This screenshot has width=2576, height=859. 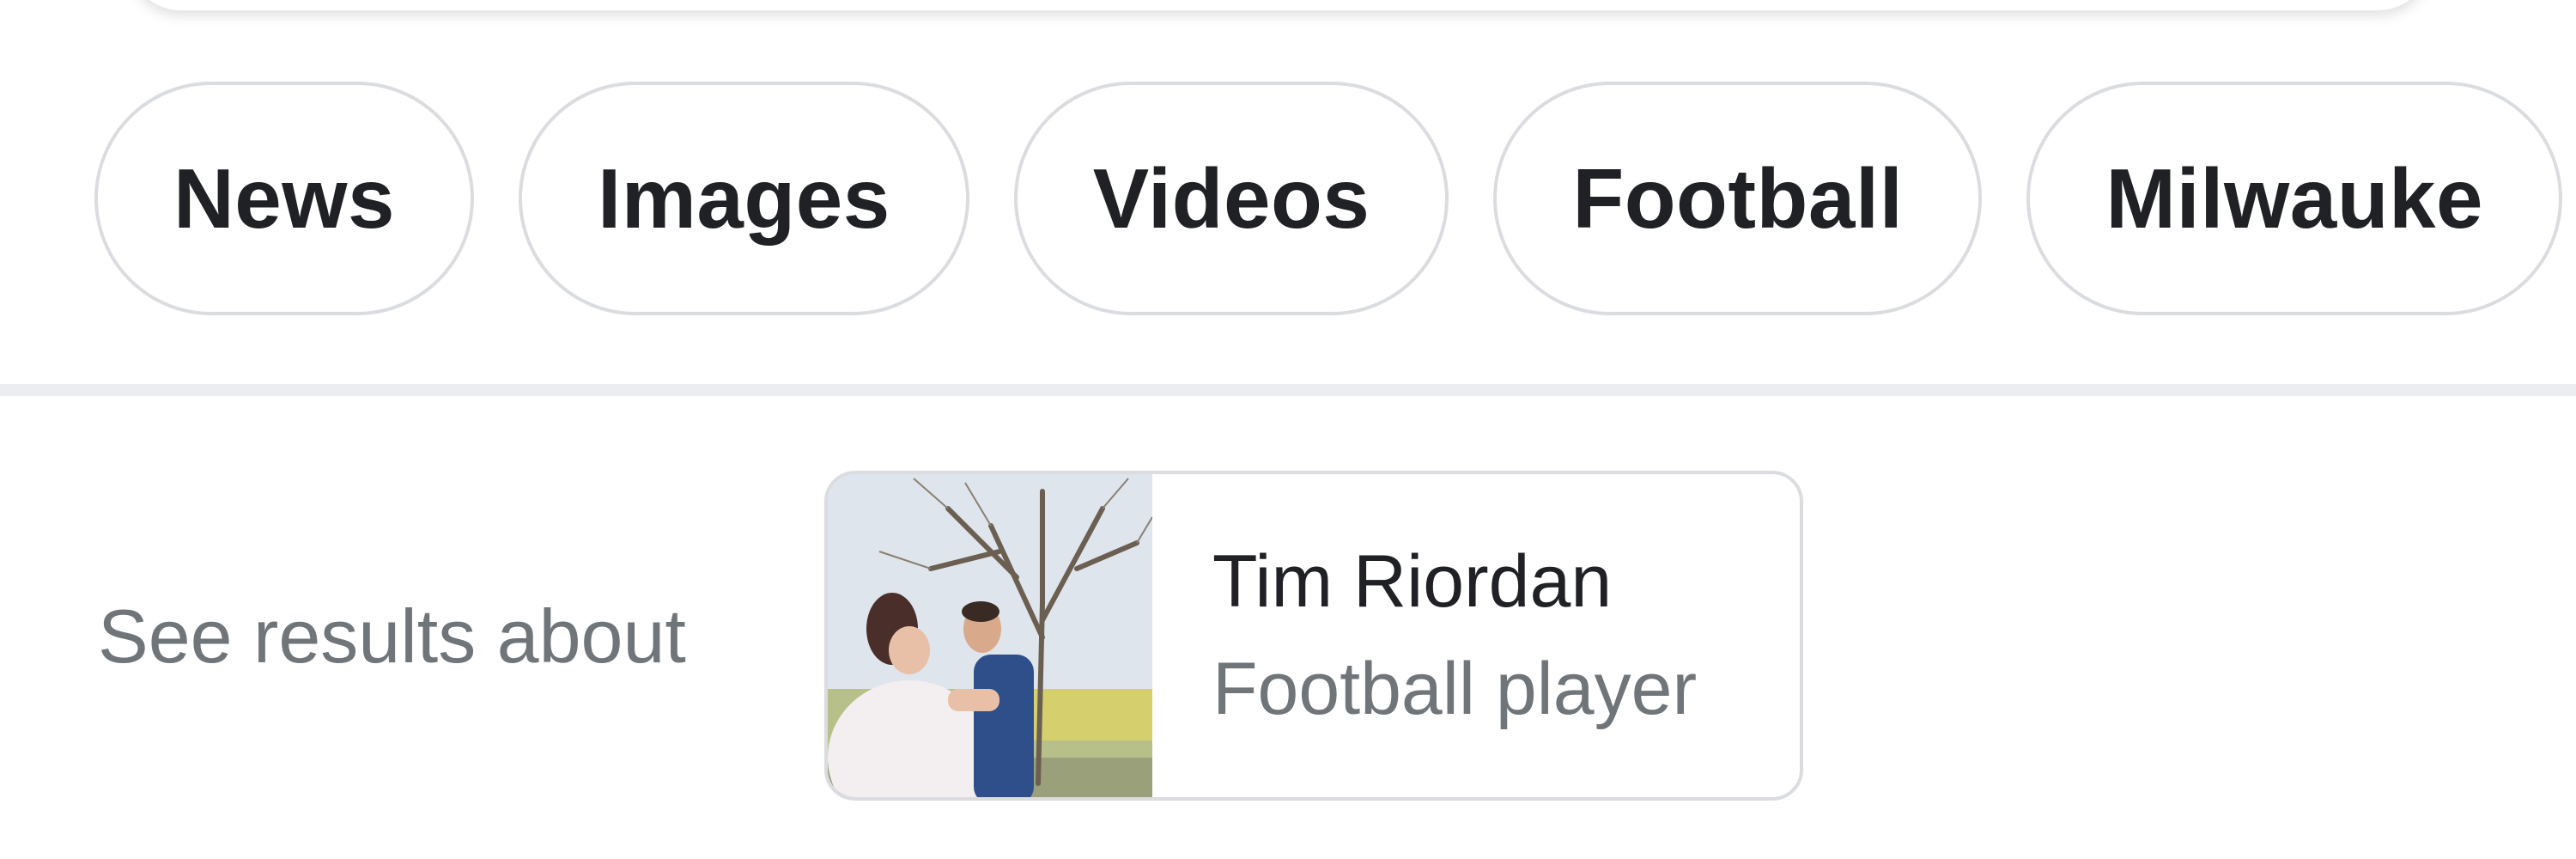 I want to click on chip-label: Videos, so click(x=1231, y=198).